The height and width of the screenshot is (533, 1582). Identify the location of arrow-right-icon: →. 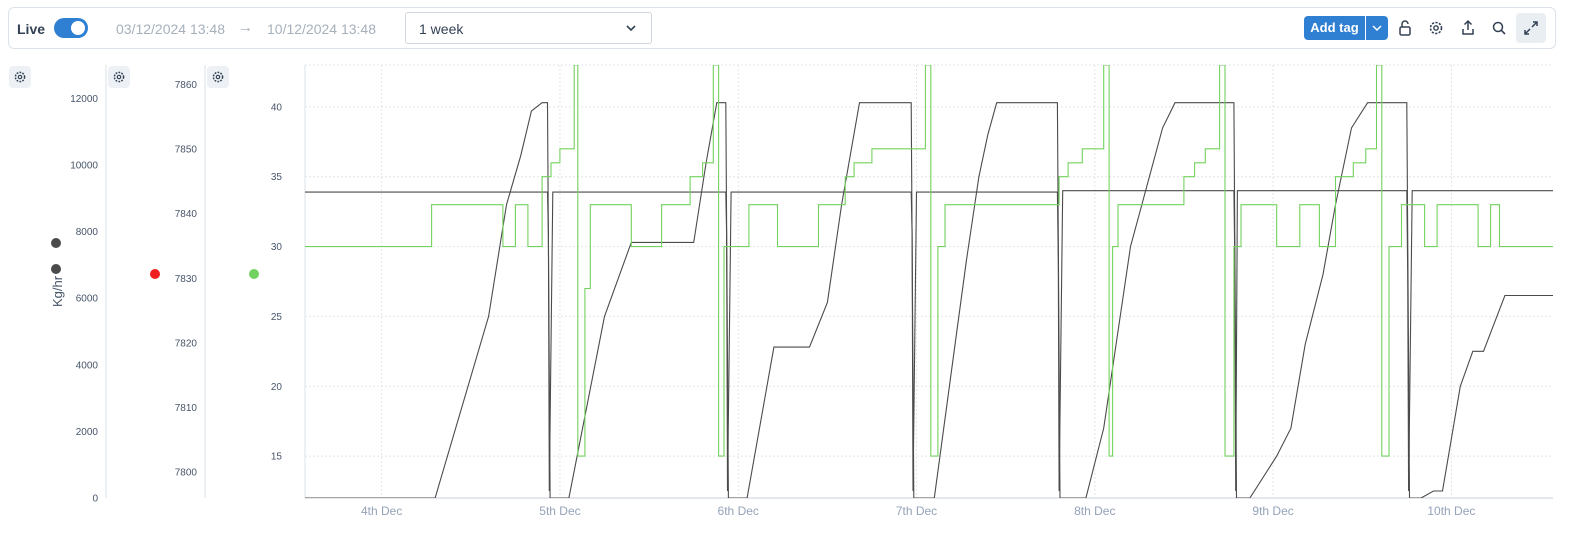
(245, 27).